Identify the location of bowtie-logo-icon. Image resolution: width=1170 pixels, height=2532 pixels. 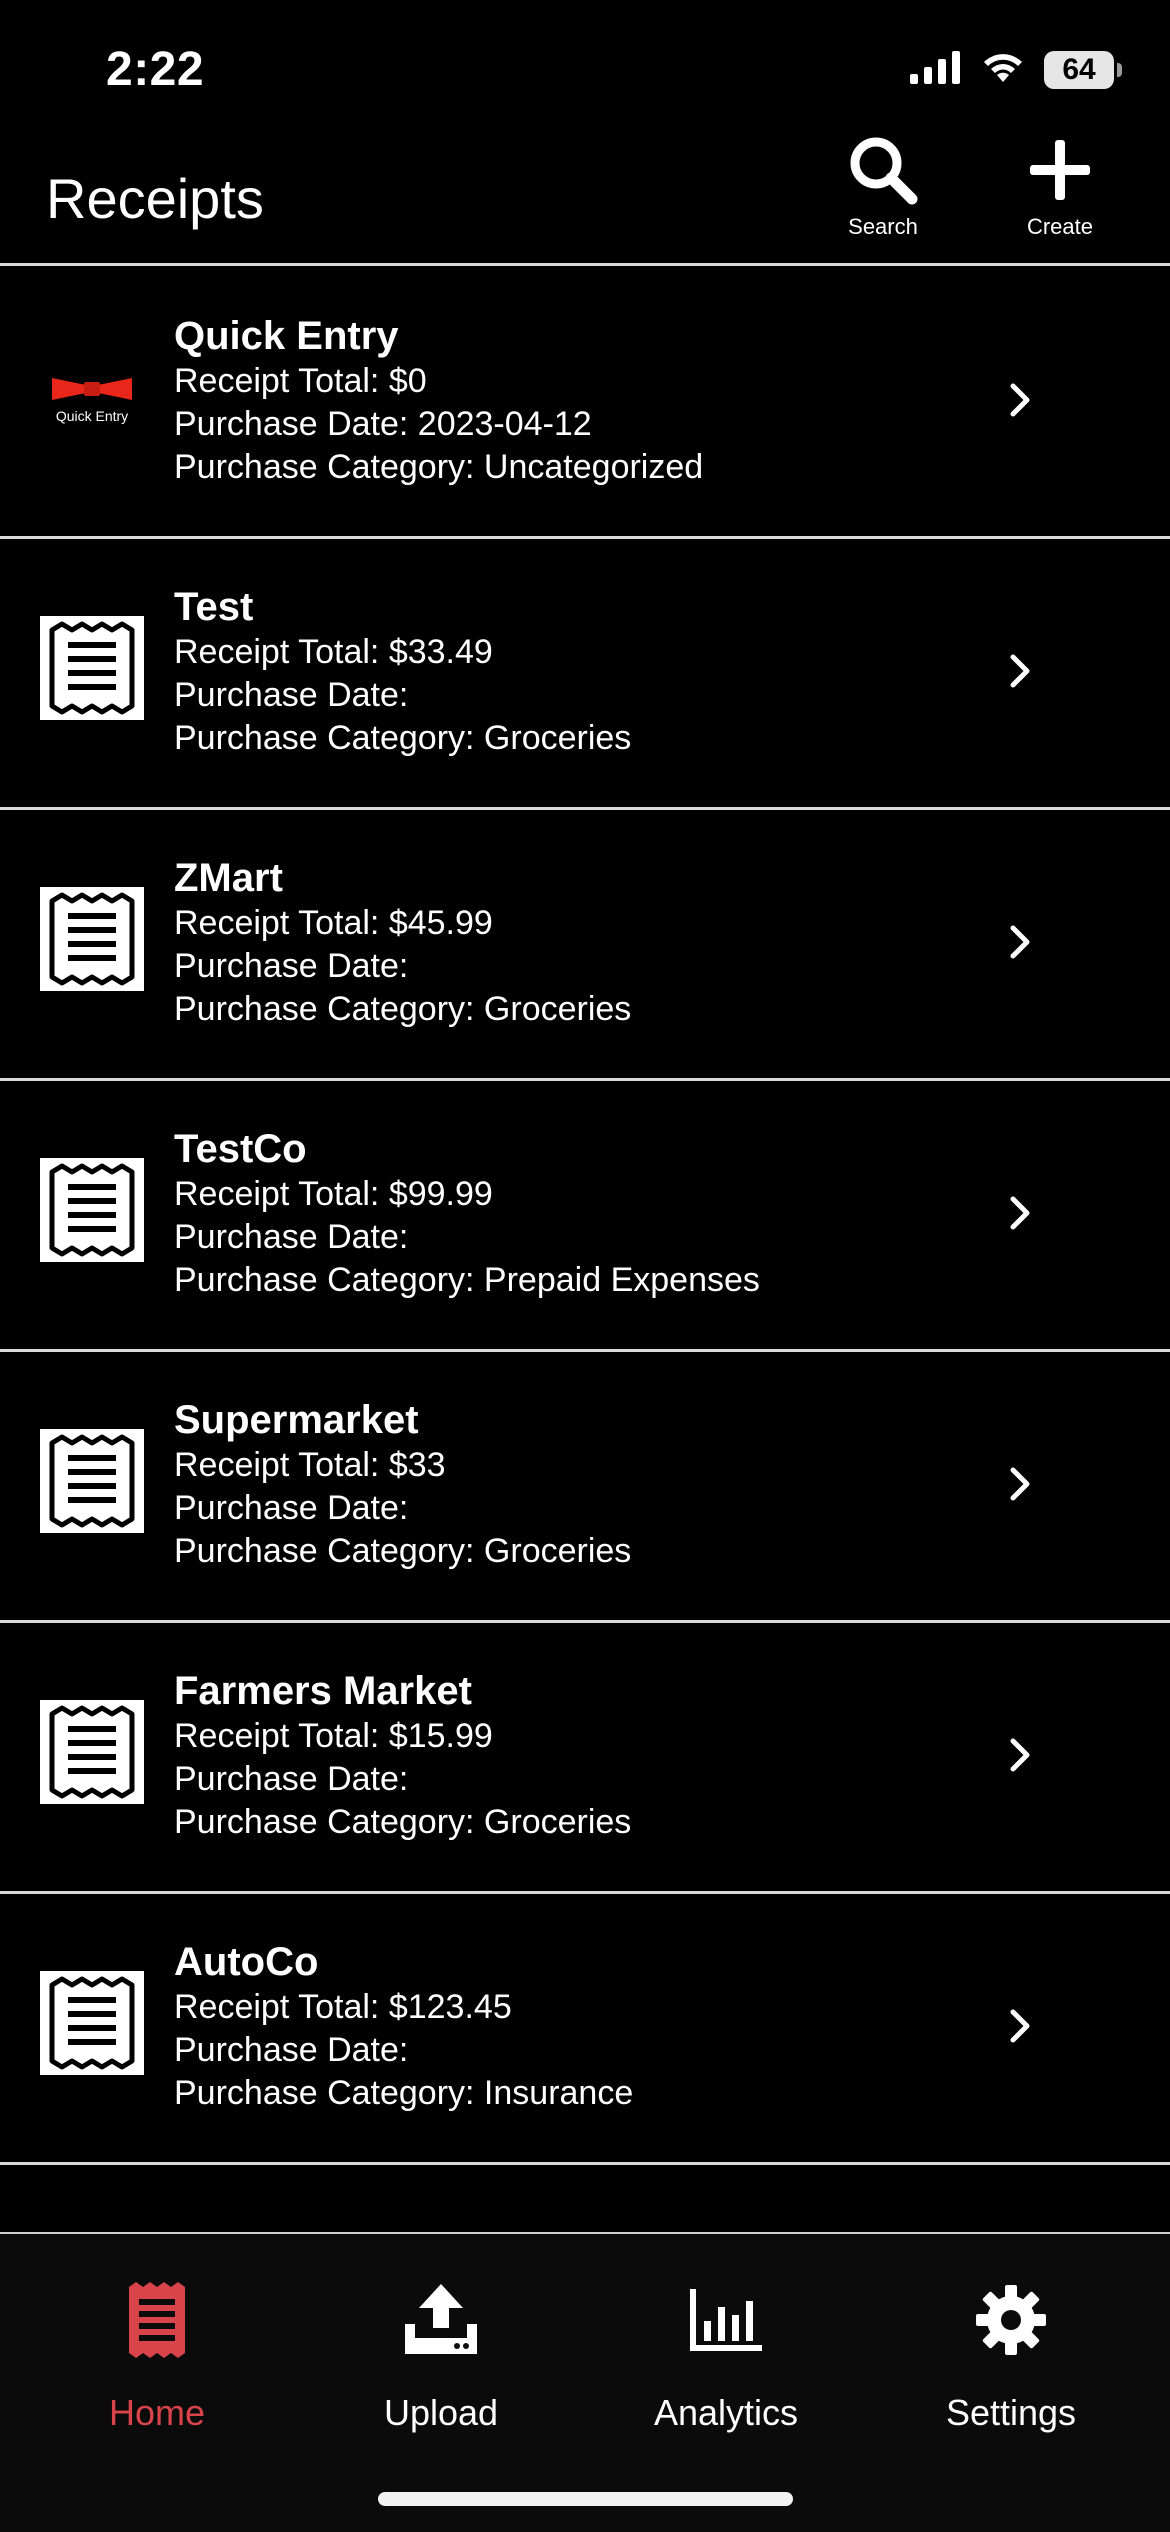
(92, 389).